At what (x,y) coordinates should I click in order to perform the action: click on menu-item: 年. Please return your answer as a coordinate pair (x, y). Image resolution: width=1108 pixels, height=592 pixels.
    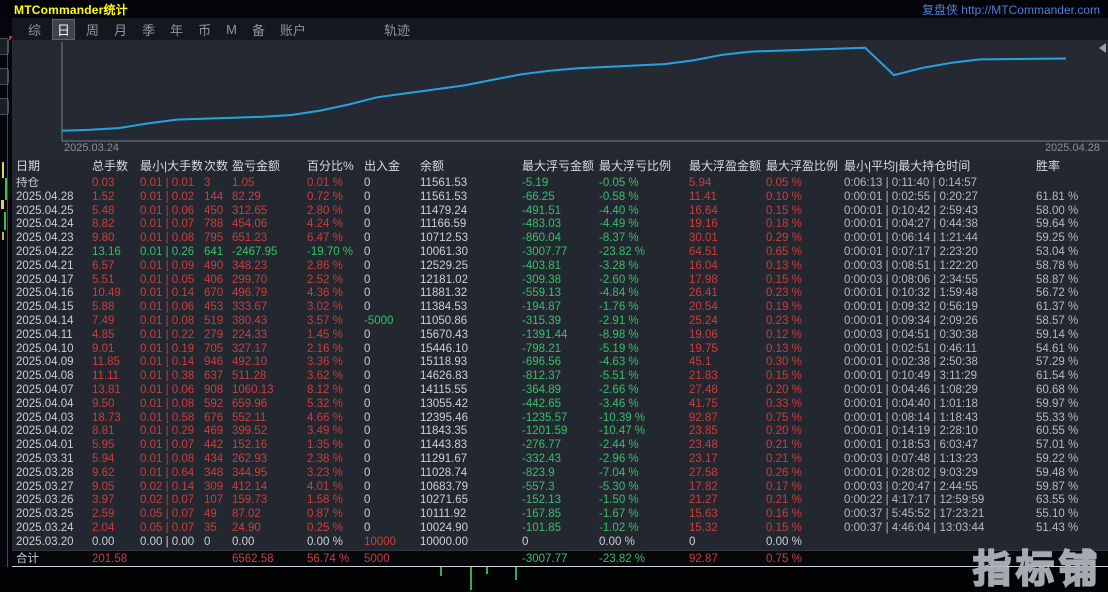
    Looking at the image, I should click on (176, 29).